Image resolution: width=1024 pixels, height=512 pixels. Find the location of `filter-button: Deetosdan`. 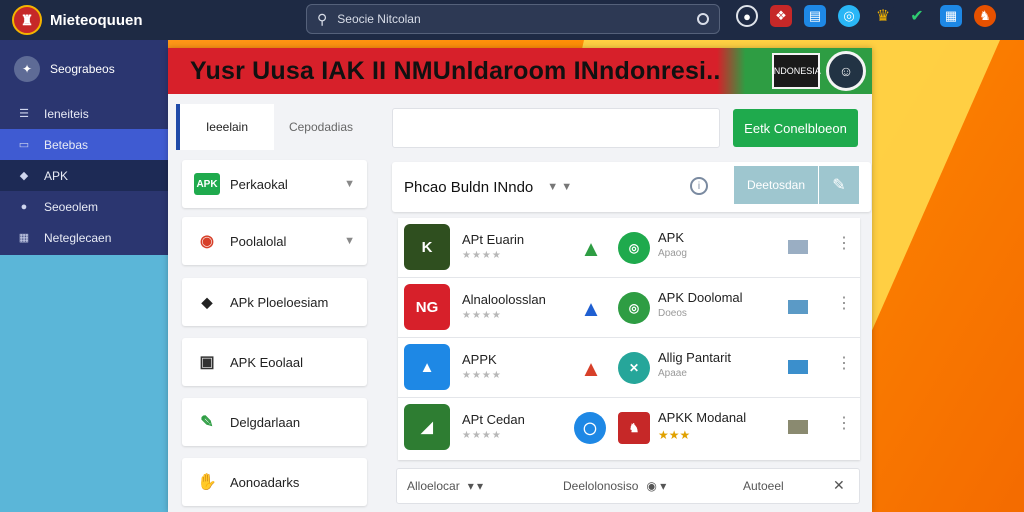

filter-button: Deetosdan is located at coordinates (776, 185).